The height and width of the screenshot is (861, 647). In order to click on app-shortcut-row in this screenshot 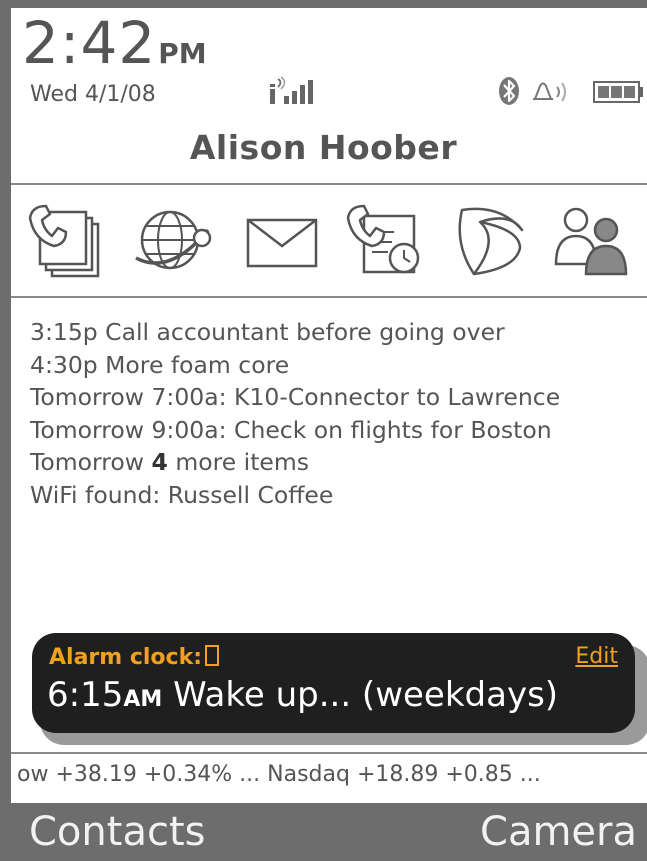, I will do `click(332, 241)`.